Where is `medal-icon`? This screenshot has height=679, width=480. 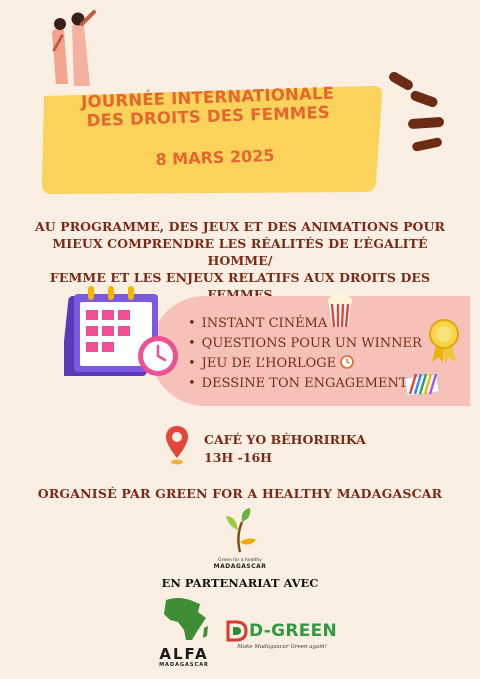 medal-icon is located at coordinates (444, 341).